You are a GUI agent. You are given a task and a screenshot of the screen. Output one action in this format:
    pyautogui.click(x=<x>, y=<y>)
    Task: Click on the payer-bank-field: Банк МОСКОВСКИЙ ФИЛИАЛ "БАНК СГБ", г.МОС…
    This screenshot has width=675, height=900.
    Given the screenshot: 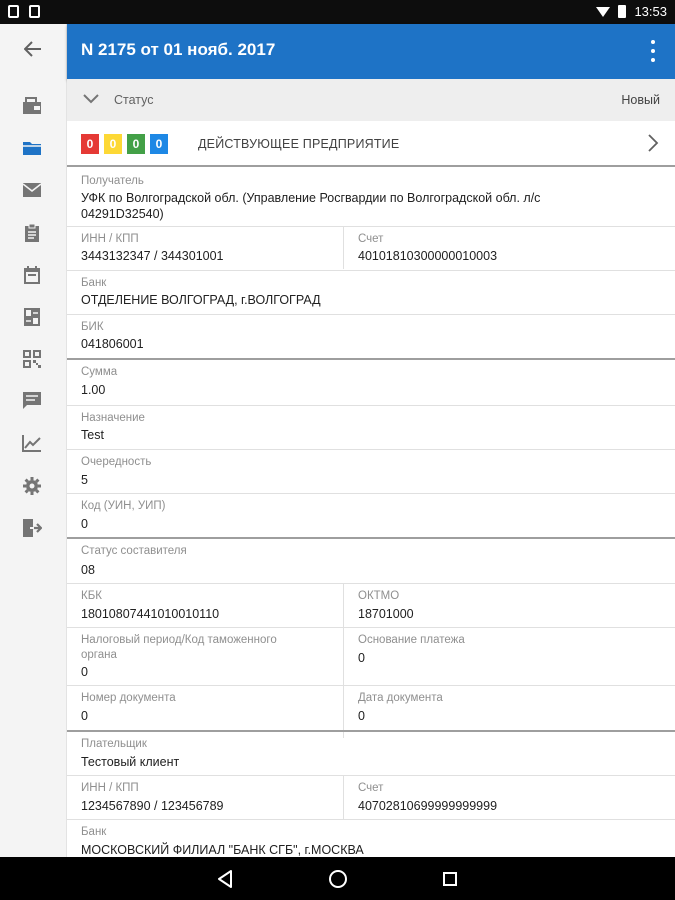 What is the action you would take?
    pyautogui.click(x=371, y=838)
    